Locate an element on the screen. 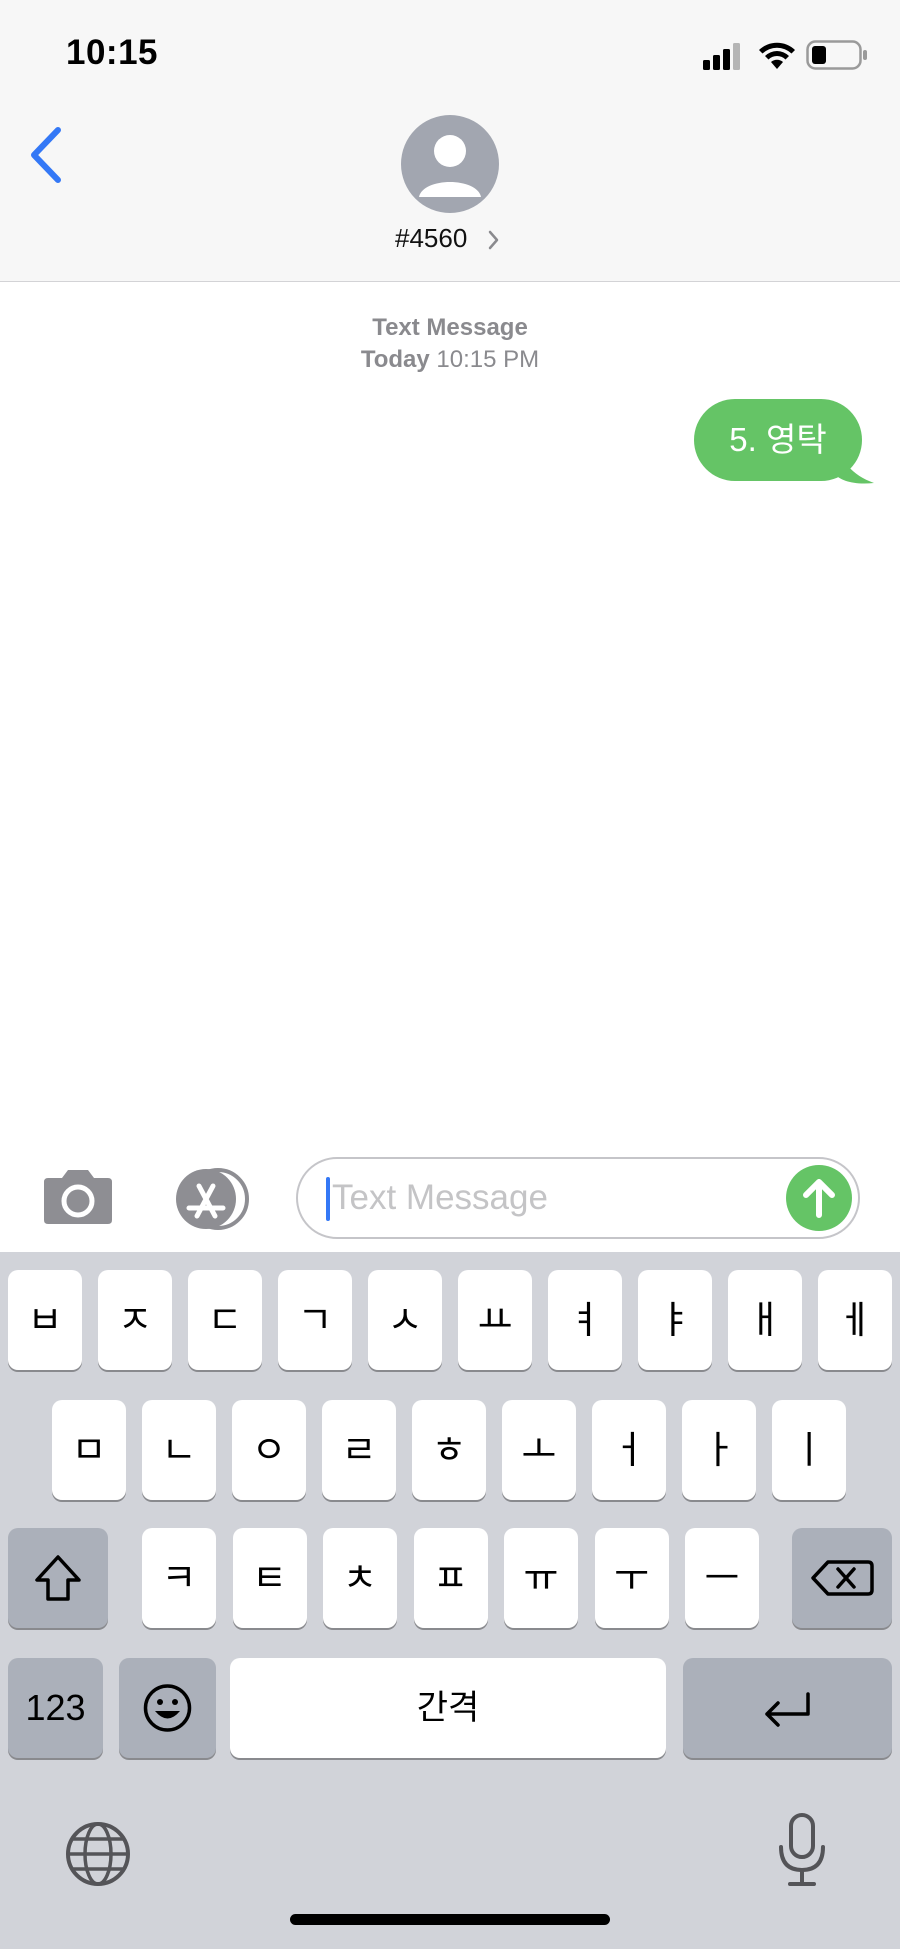  emoji-icon is located at coordinates (167, 1708).